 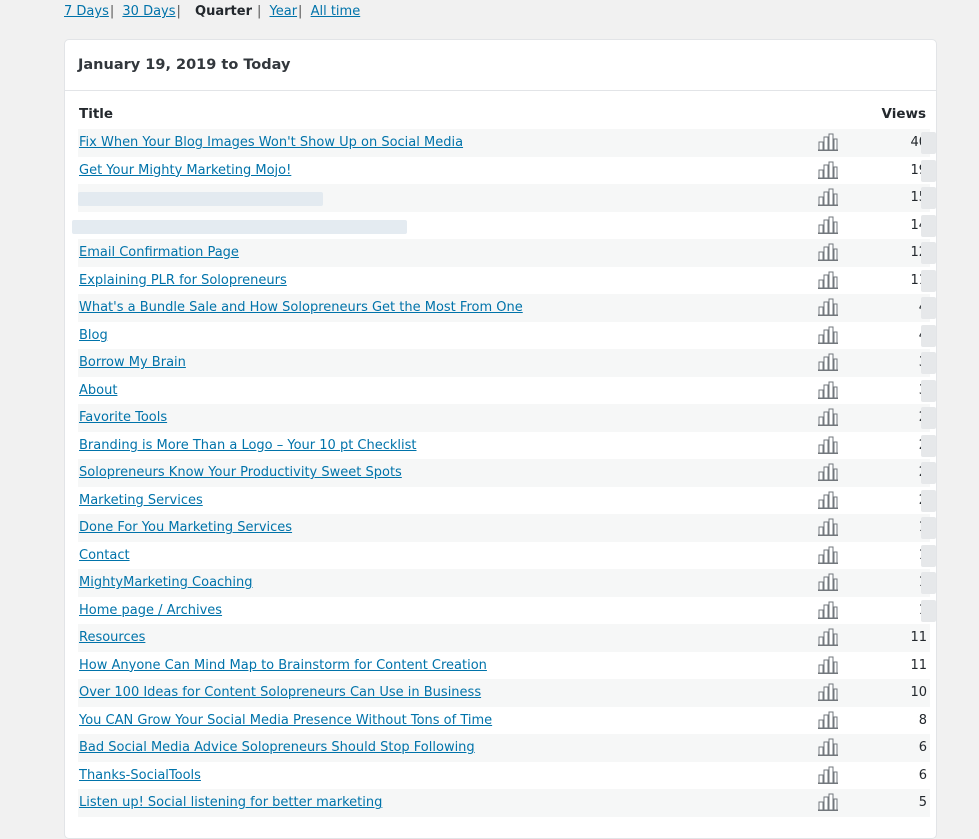 What do you see at coordinates (918, 693) in the screenshot?
I see `view-count: 10` at bounding box center [918, 693].